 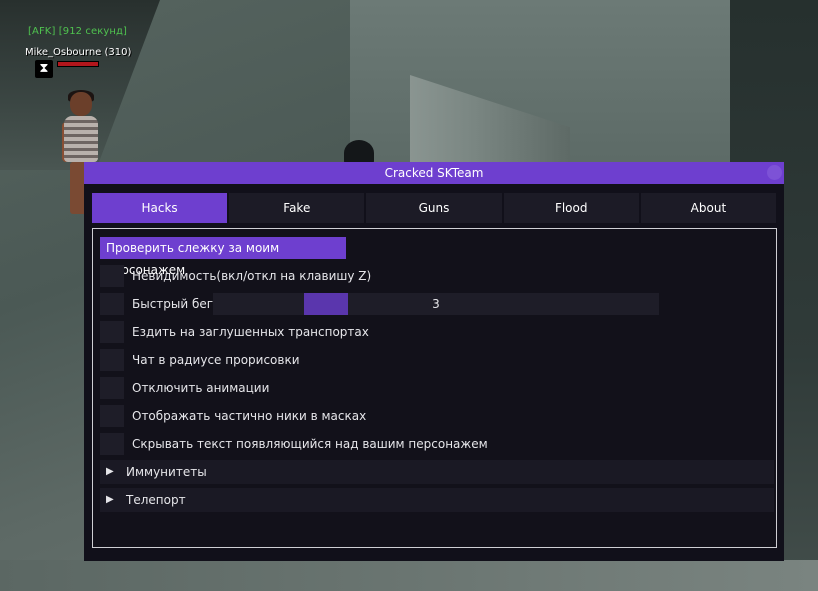 I want to click on tab-flood: Flood, so click(x=571, y=208).